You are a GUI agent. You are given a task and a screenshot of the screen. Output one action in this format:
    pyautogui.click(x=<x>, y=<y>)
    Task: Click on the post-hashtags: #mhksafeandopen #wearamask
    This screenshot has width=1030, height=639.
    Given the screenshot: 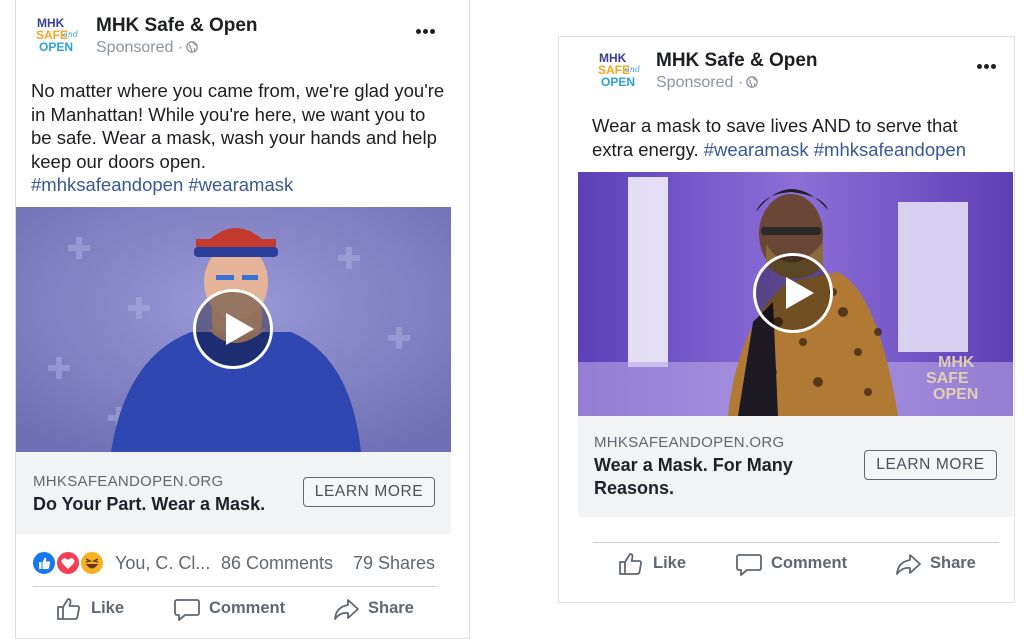 What is the action you would take?
    pyautogui.click(x=162, y=184)
    